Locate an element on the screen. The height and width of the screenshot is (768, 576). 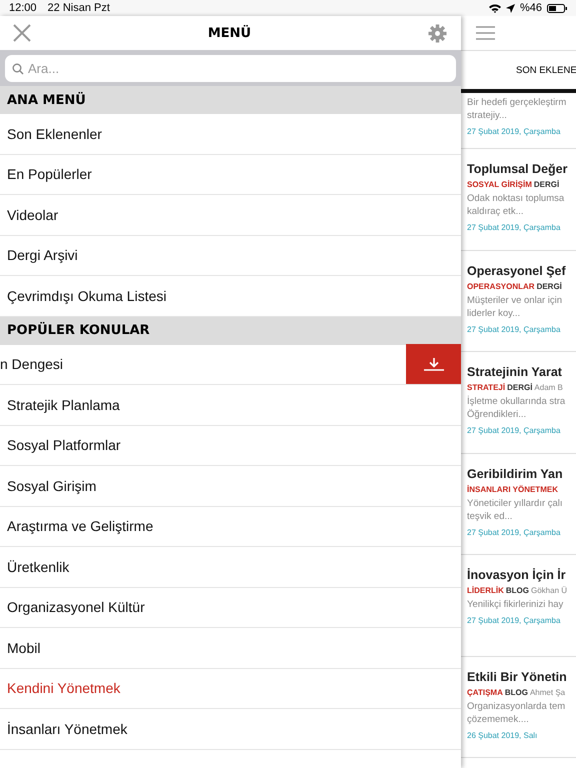
article-summary: Yöneticiler yıllardır çalı is located at coordinates (515, 503).